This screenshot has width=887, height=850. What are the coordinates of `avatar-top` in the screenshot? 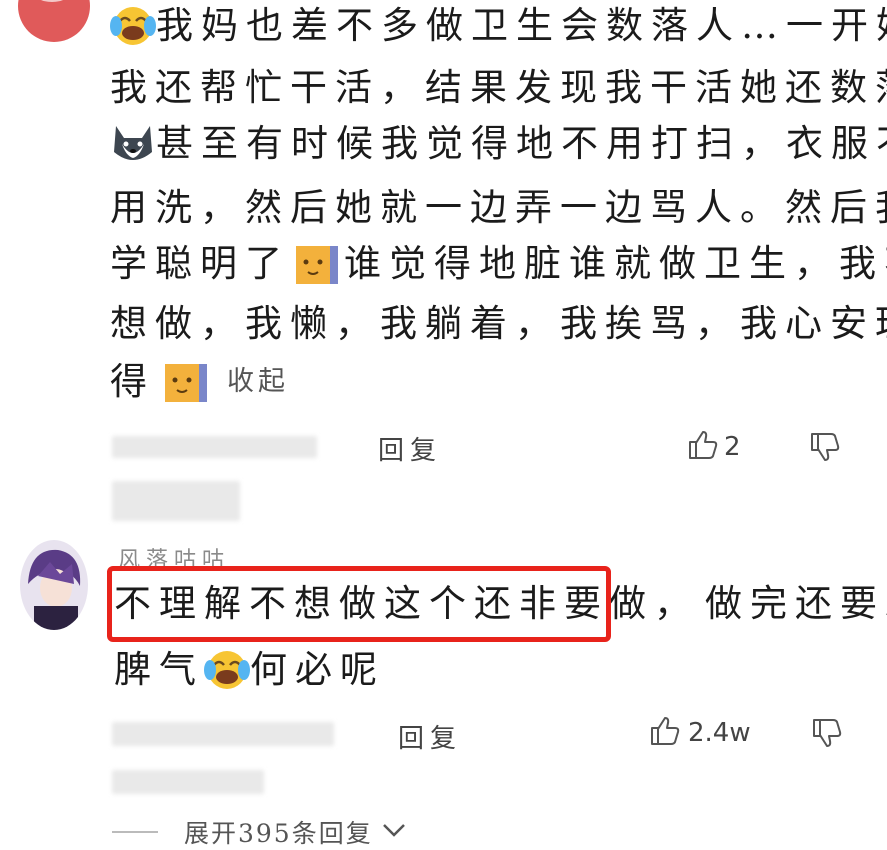 It's located at (54, 21).